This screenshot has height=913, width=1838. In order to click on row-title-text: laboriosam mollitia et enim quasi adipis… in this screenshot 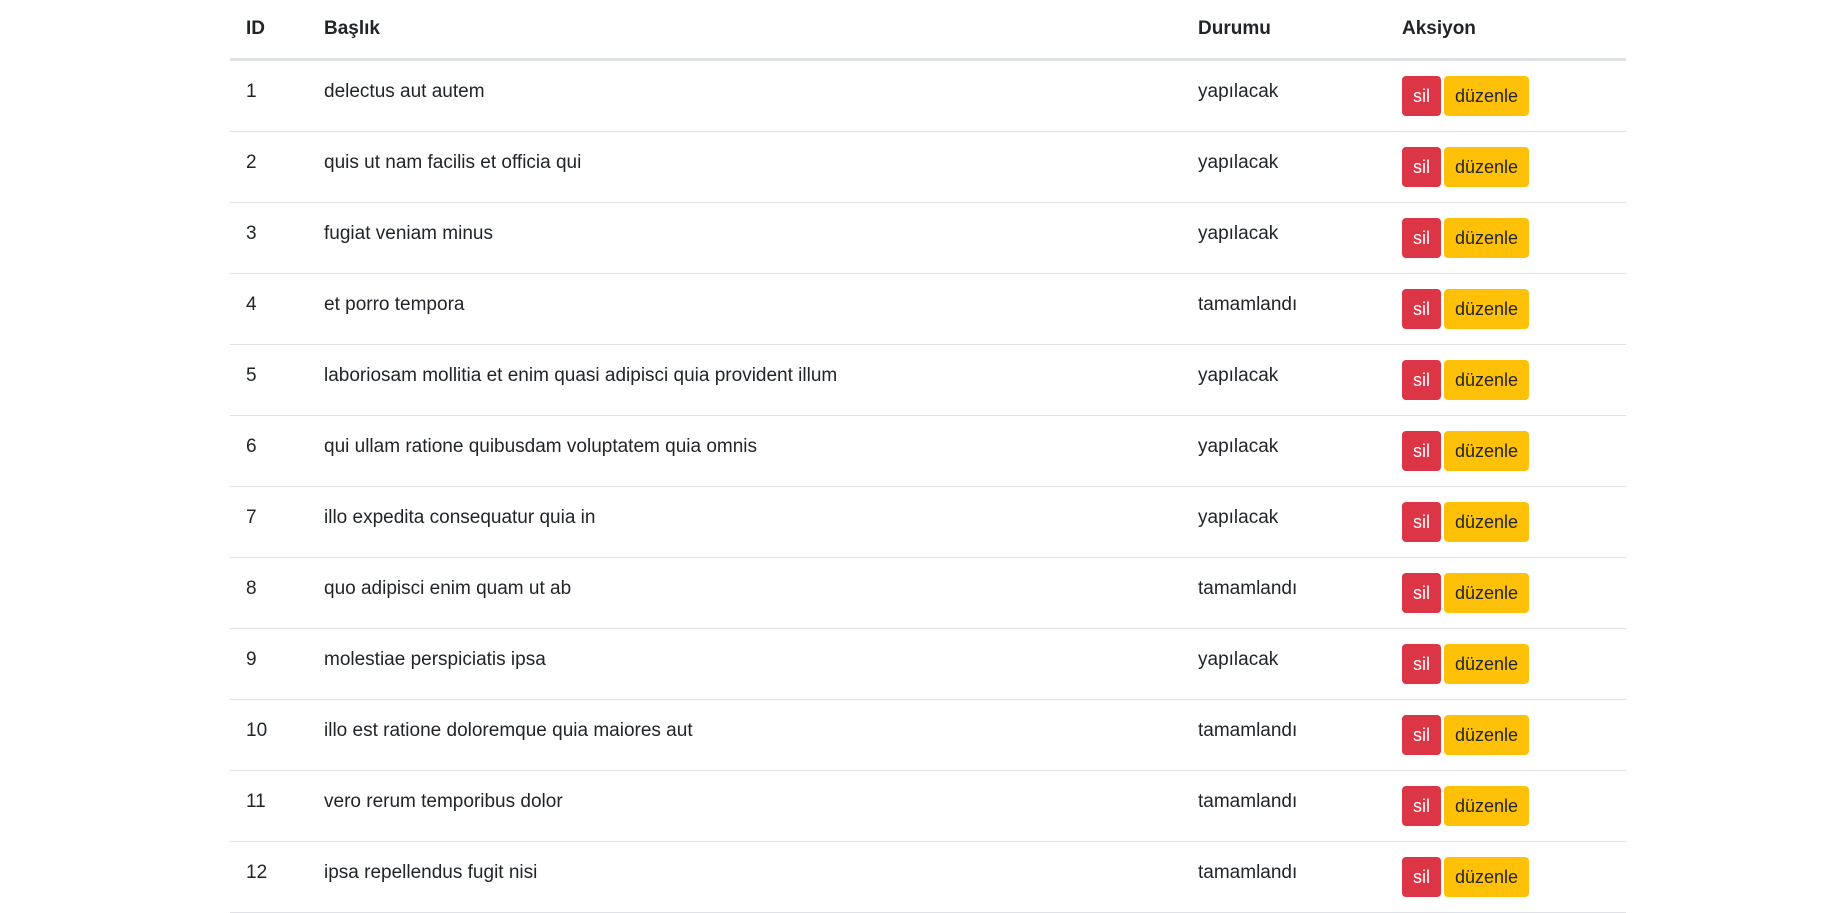, I will do `click(581, 375)`.